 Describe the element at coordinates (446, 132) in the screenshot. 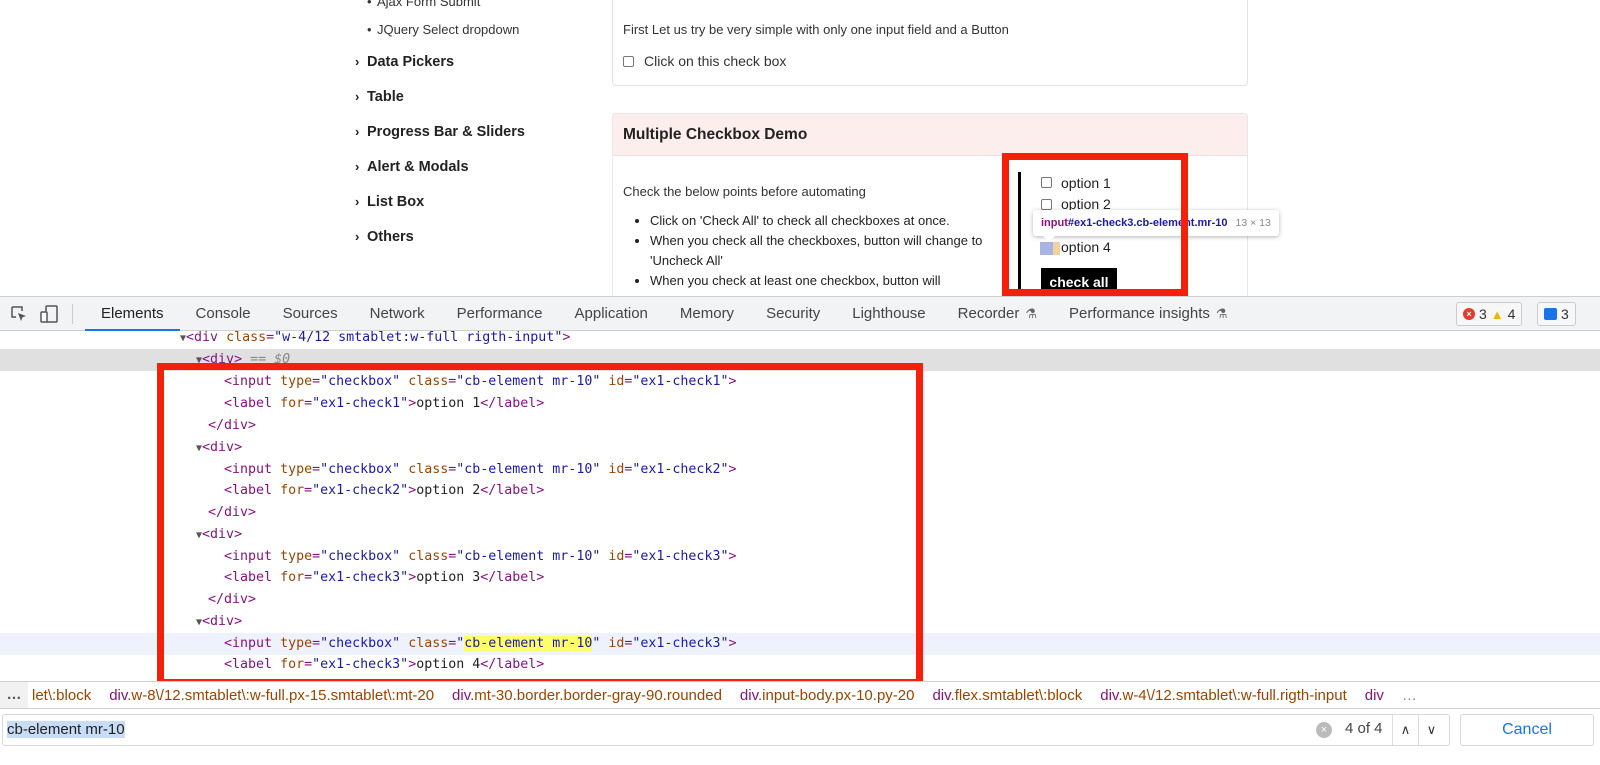

I see `sidebar-section-label: Progress Bar & Sliders` at that location.